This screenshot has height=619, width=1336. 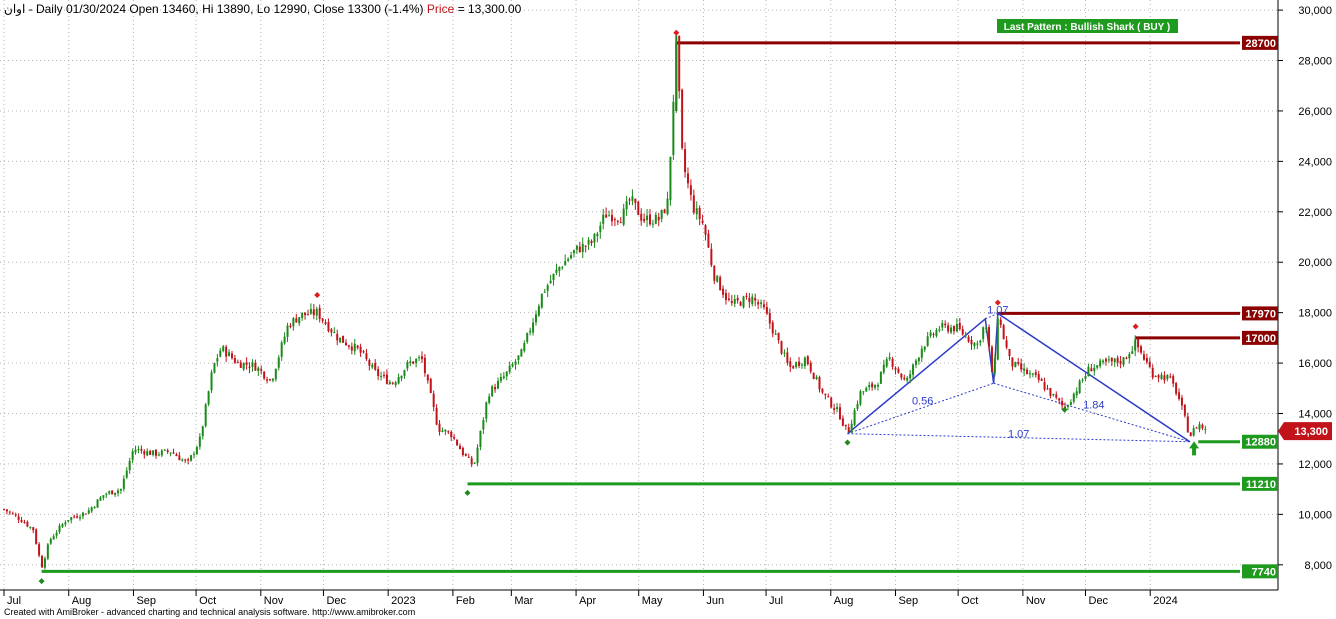 What do you see at coordinates (146, 601) in the screenshot?
I see `x-tick-label: Sep` at bounding box center [146, 601].